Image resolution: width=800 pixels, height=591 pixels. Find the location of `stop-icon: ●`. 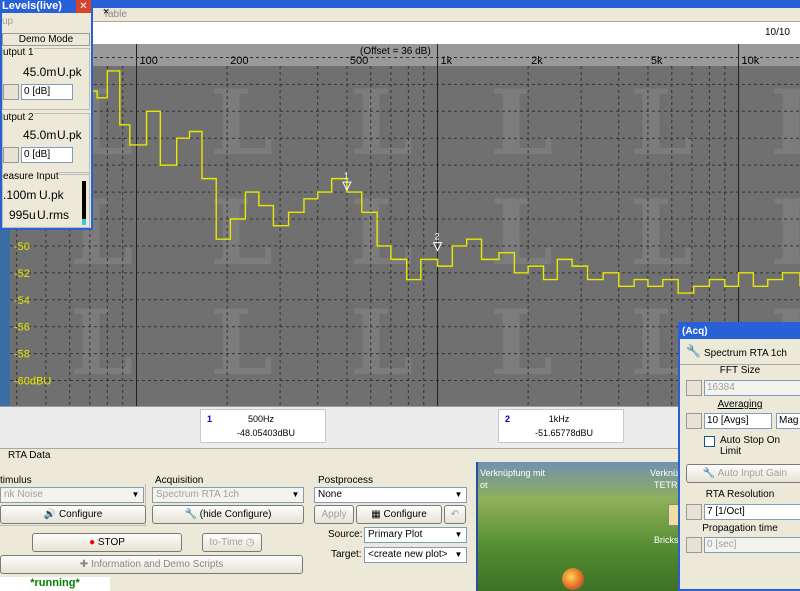

stop-icon: ● is located at coordinates (92, 542).